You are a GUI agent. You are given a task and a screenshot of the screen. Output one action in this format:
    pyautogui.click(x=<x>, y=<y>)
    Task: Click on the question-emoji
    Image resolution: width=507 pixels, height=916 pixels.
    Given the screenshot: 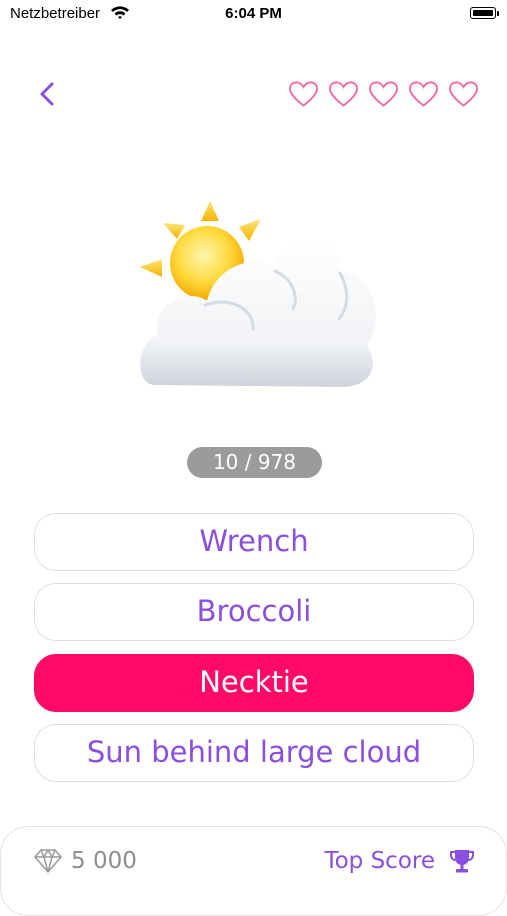 What is the action you would take?
    pyautogui.click(x=257, y=295)
    